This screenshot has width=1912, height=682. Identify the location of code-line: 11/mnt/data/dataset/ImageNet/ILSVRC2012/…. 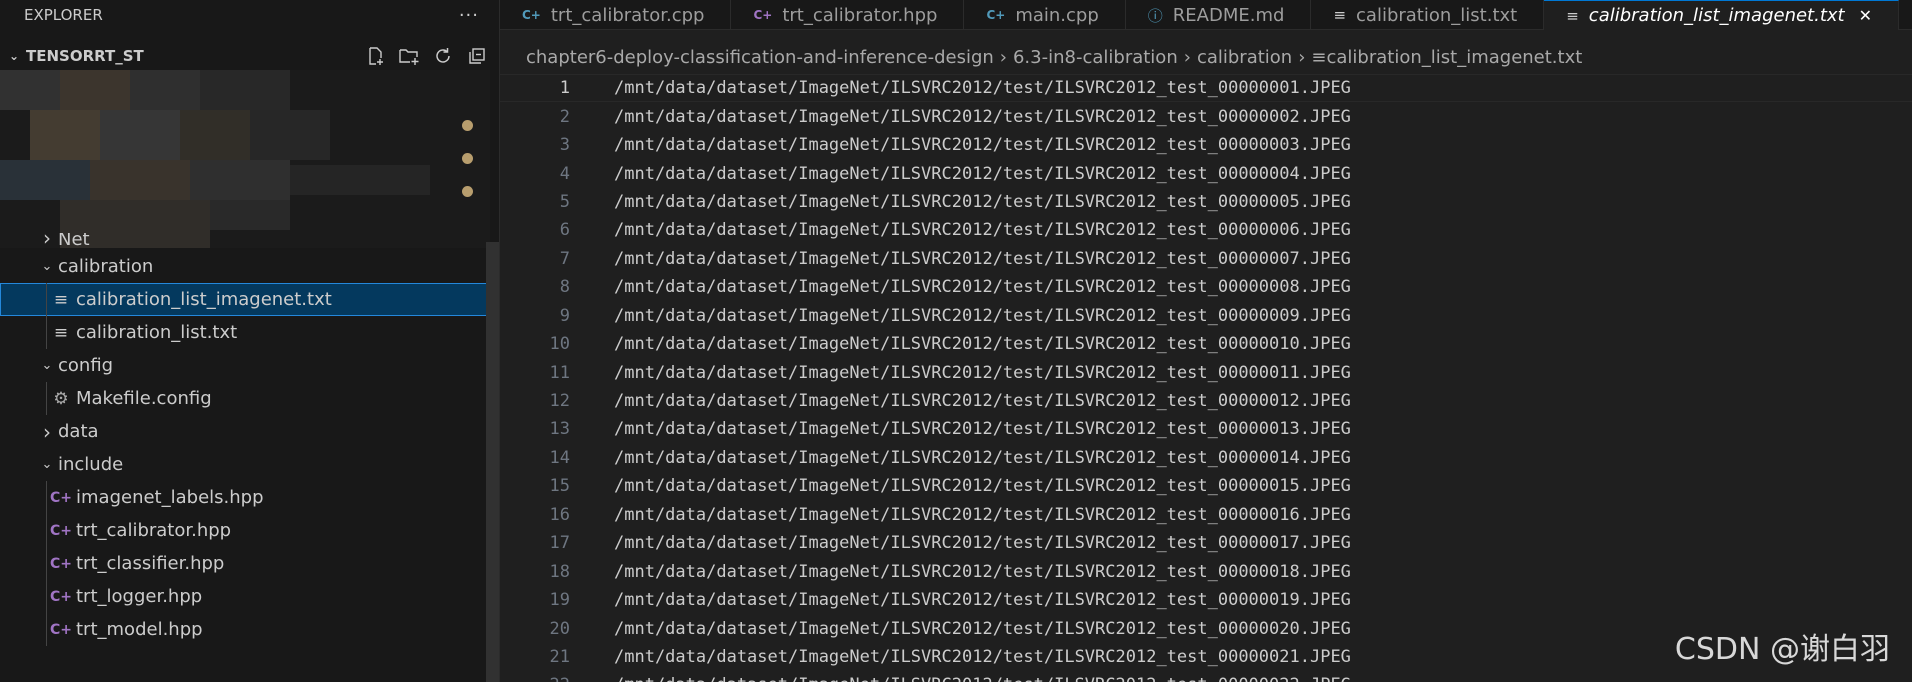
(1206, 372).